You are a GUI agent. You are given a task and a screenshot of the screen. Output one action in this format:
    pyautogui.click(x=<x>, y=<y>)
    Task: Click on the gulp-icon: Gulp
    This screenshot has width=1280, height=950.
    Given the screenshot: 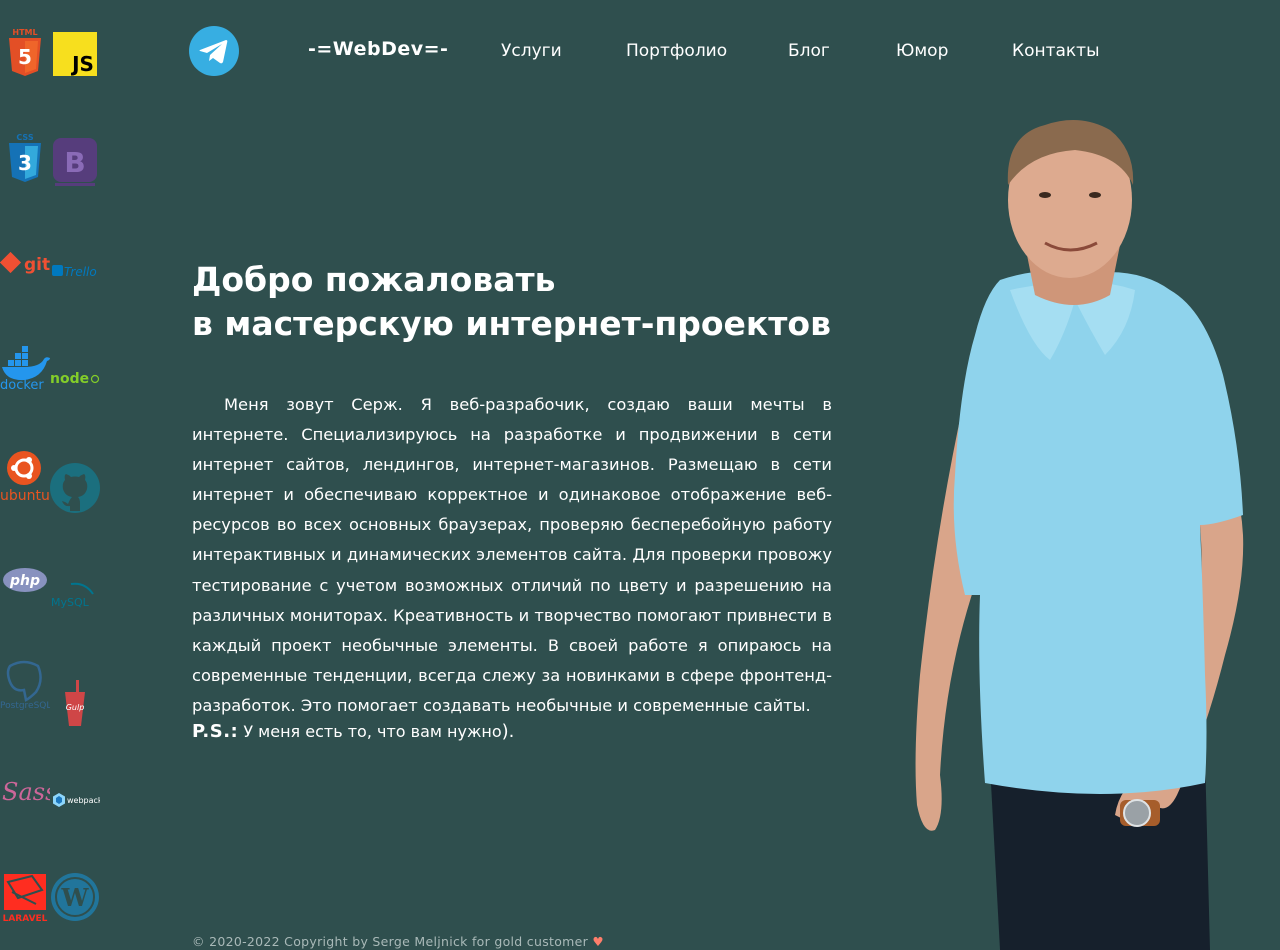 What is the action you would take?
    pyautogui.click(x=75, y=703)
    